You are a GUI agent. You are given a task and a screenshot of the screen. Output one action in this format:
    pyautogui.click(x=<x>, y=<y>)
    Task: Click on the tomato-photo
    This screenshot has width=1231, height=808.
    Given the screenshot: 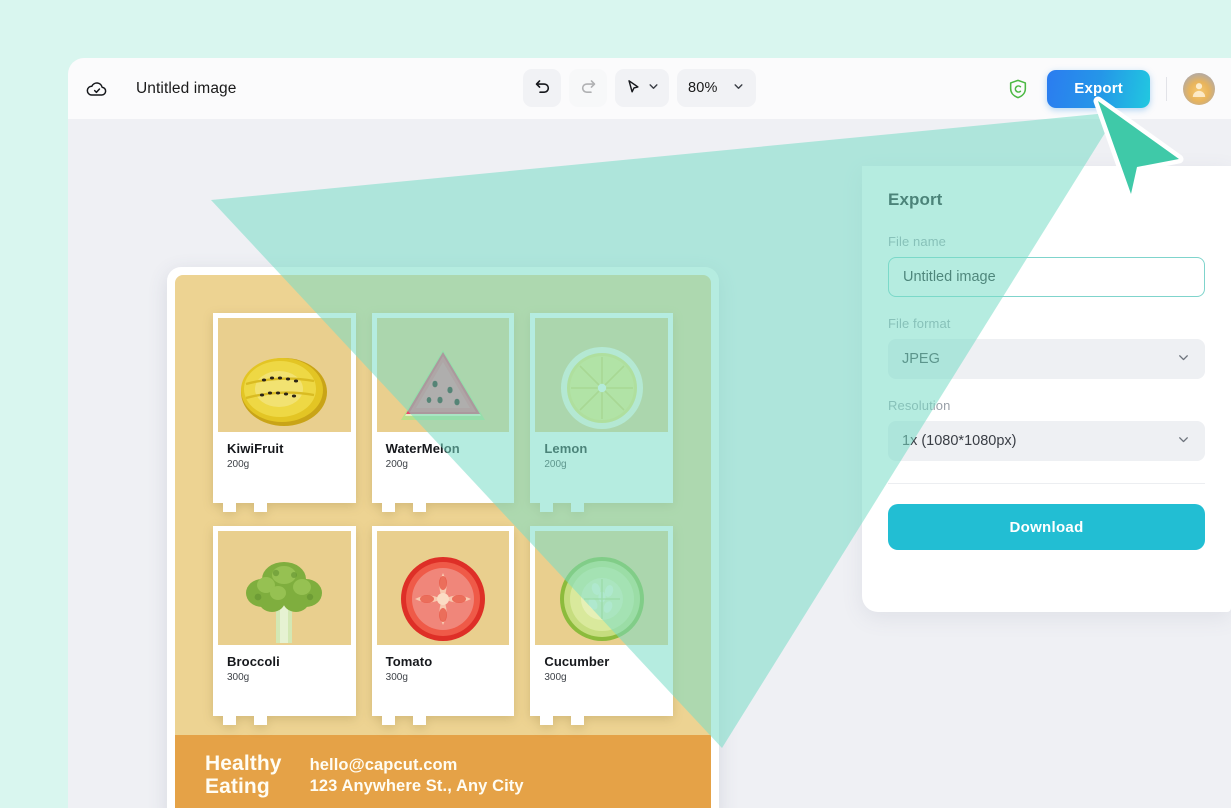 What is the action you would take?
    pyautogui.click(x=443, y=588)
    